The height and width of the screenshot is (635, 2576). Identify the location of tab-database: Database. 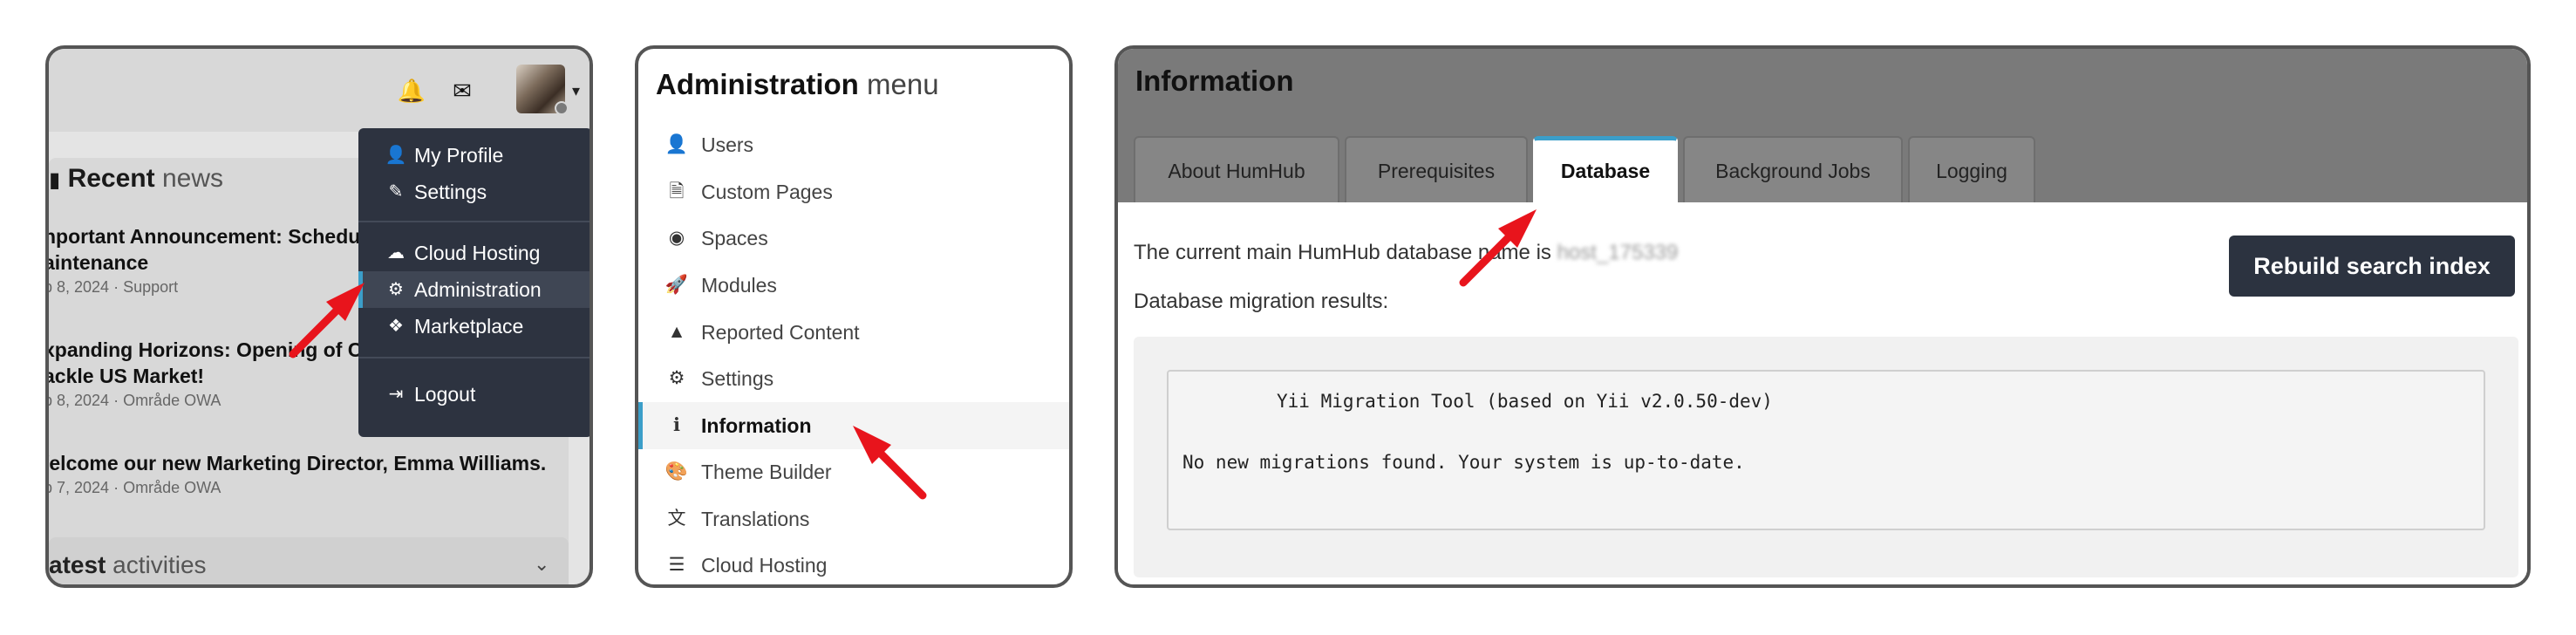
(1606, 169).